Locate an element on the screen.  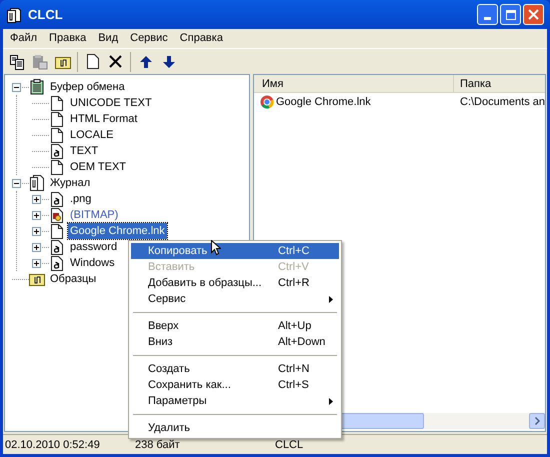
tree-item: UNICODE TEXT is located at coordinates (111, 103).